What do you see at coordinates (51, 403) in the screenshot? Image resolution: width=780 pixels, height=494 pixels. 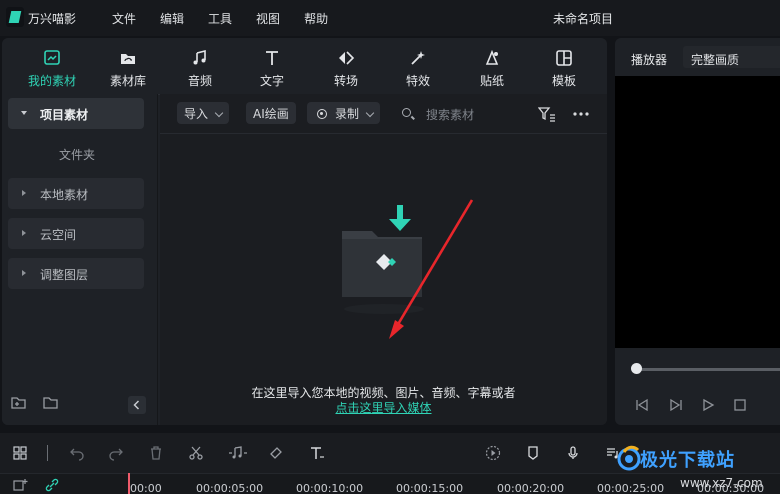 I see `folder-icon` at bounding box center [51, 403].